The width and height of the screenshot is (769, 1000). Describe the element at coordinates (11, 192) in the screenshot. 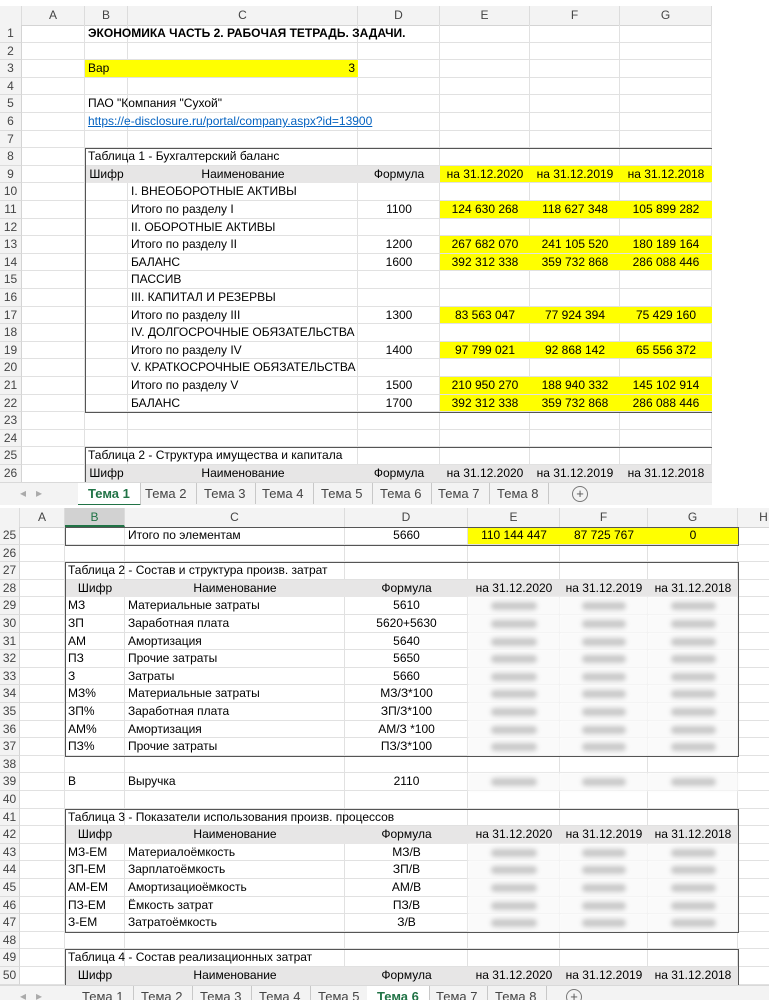

I see `row-header-10: 10` at that location.